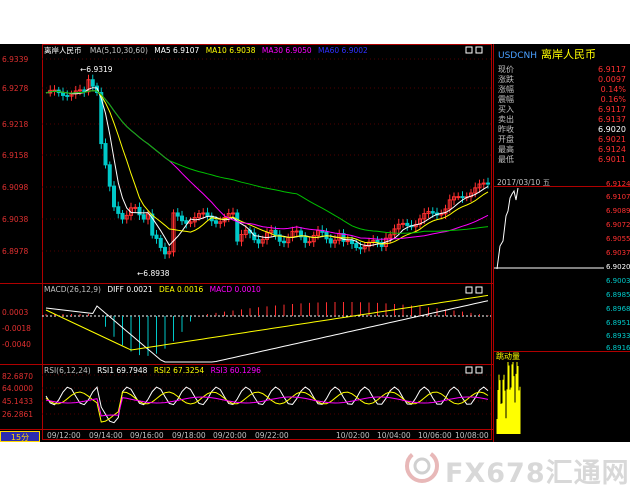 The image size is (630, 490). Describe the element at coordinates (177, 50) in the screenshot. I see `ma5-value: MA5 6.9107` at that location.